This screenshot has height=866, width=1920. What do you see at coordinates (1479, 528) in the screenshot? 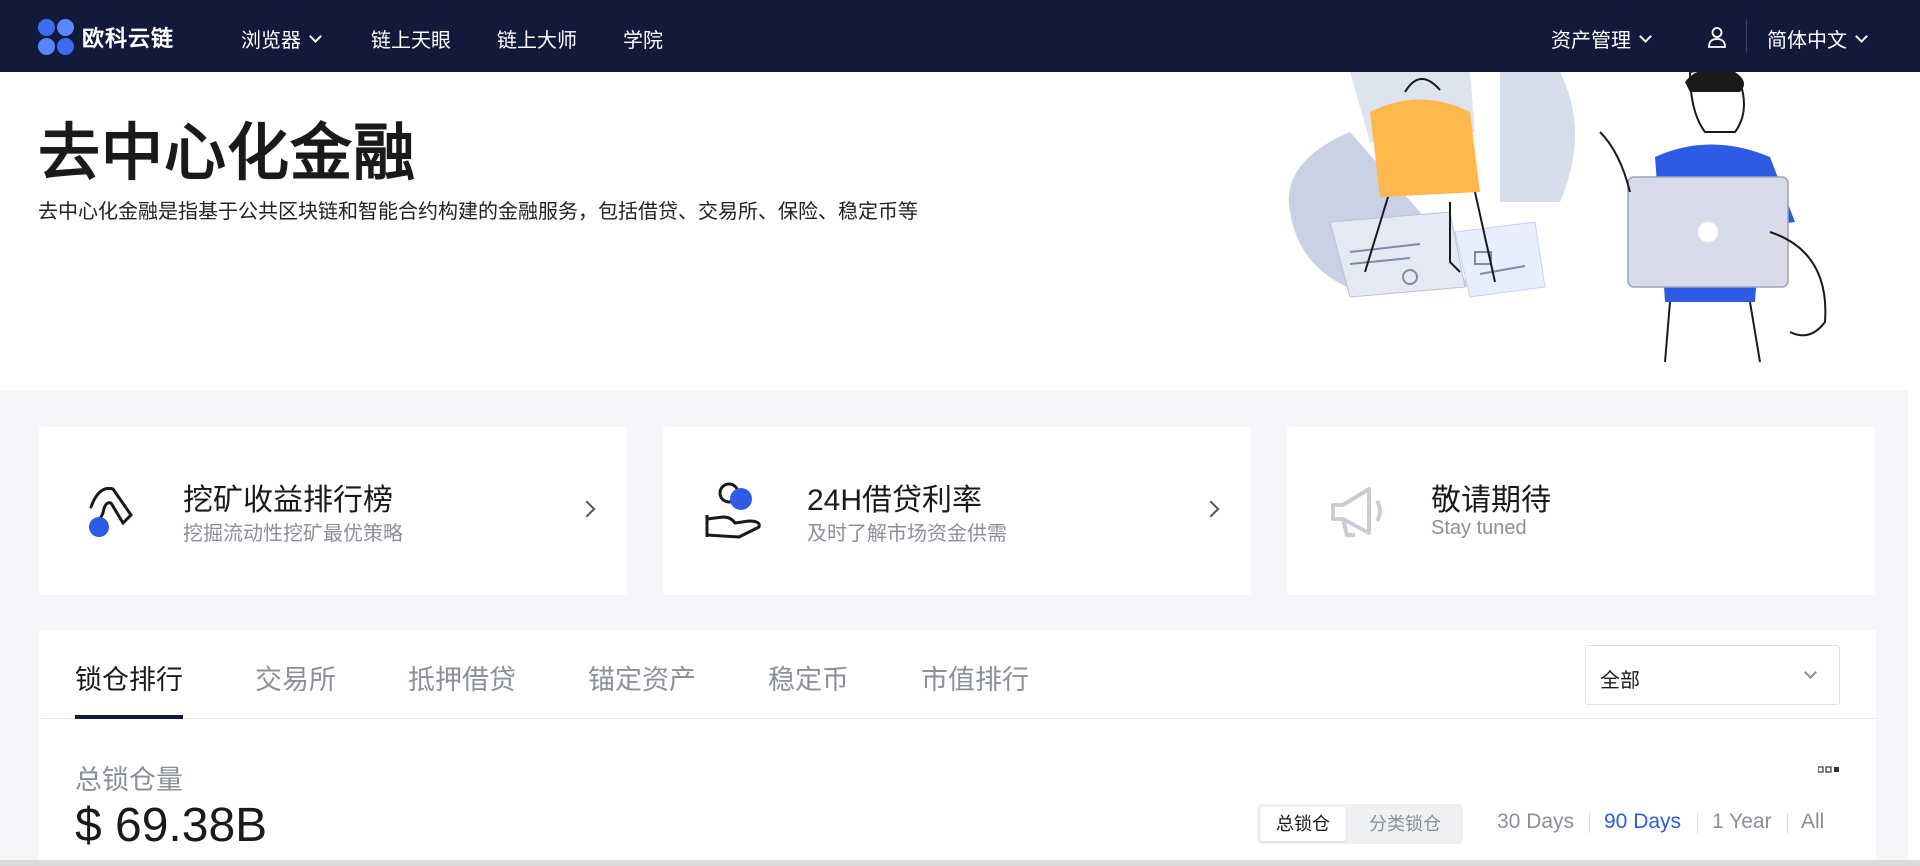
I see `card-subtitle: Stay tuned` at bounding box center [1479, 528].